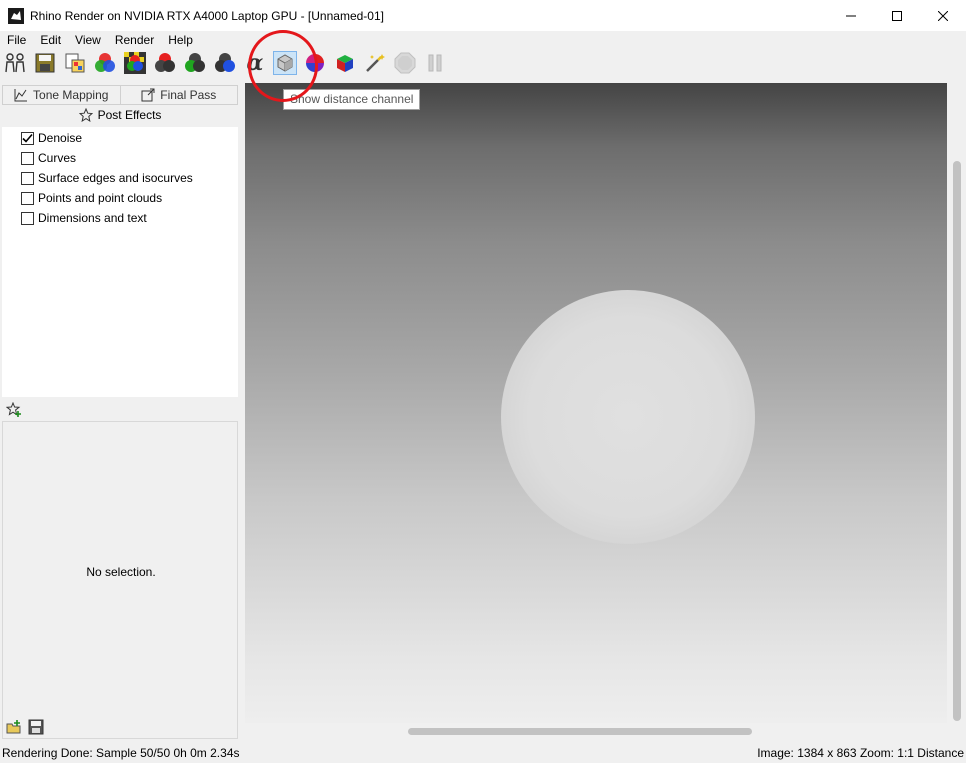 The image size is (966, 763). What do you see at coordinates (27, 178) in the screenshot?
I see `effect-surface-edges-checkbox` at bounding box center [27, 178].